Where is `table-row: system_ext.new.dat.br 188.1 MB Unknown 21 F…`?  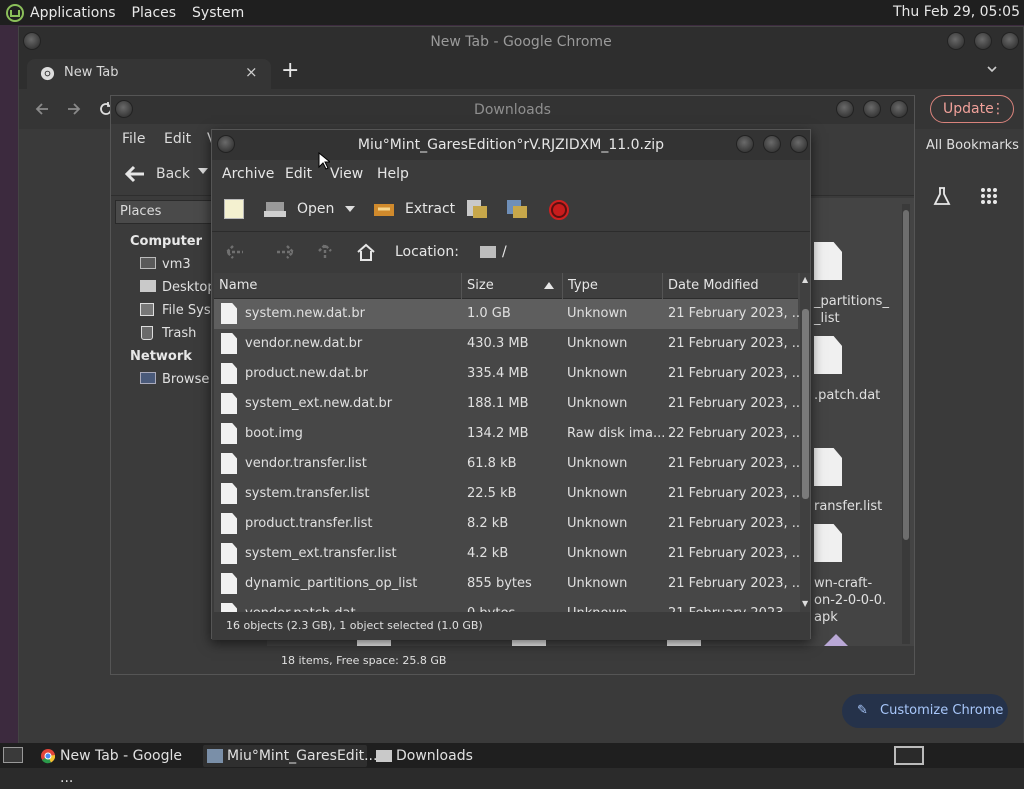
table-row: system_ext.new.dat.br 188.1 MB Unknown 21 F… is located at coordinates (509, 404).